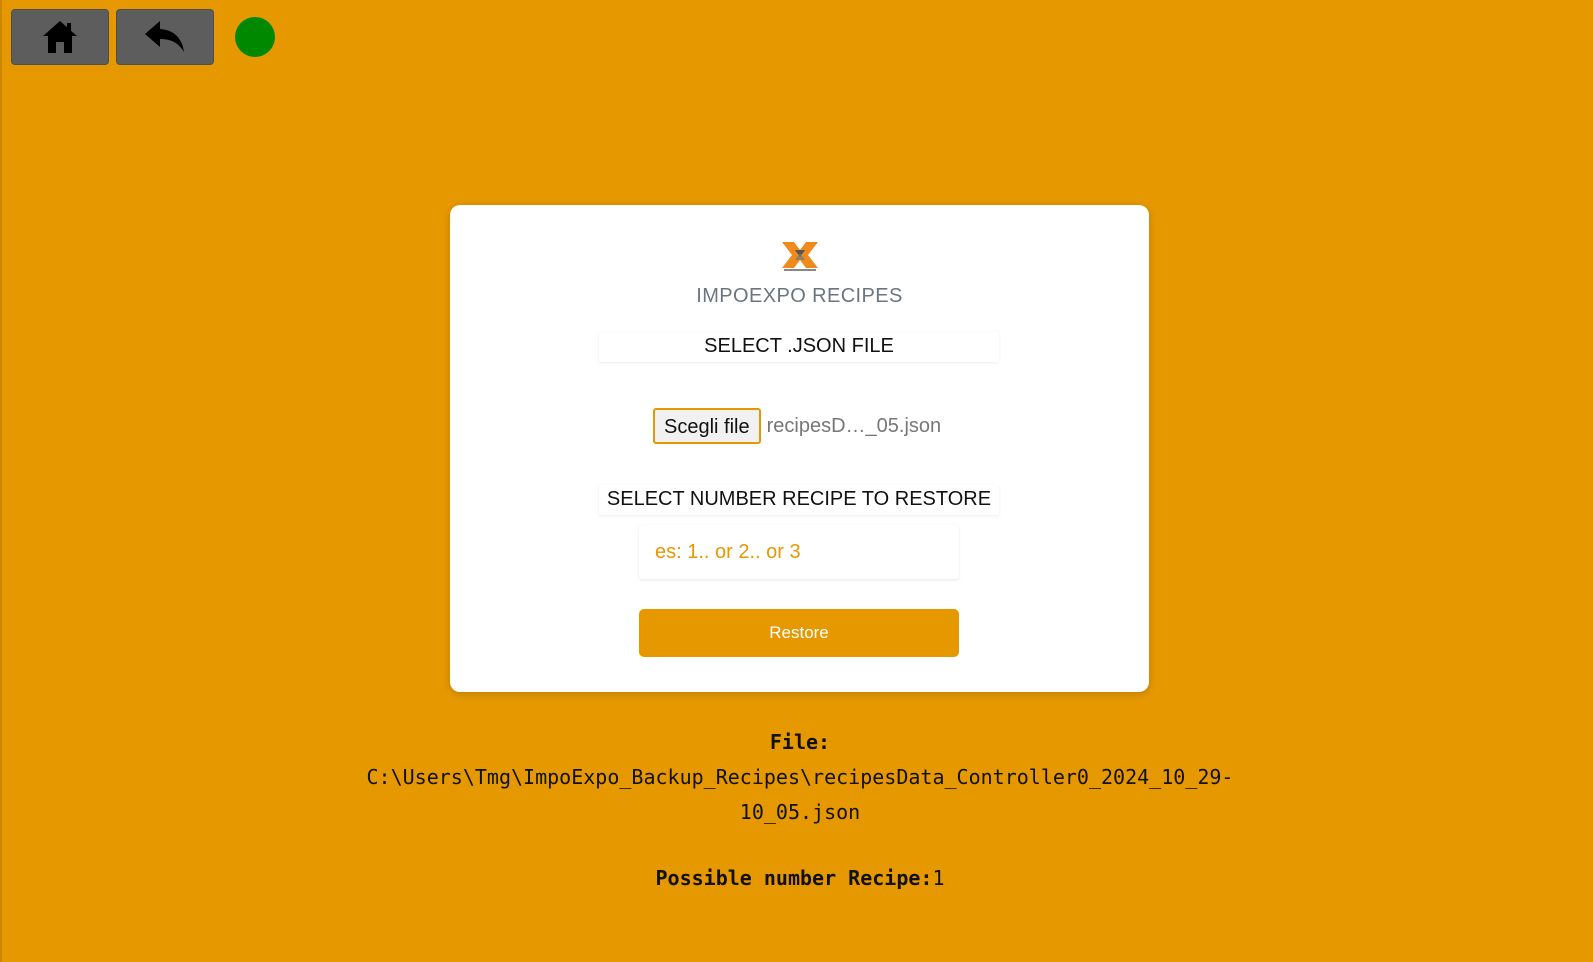 The height and width of the screenshot is (962, 1593). I want to click on possible-recipe-label: Possible number Recipe:, so click(794, 878).